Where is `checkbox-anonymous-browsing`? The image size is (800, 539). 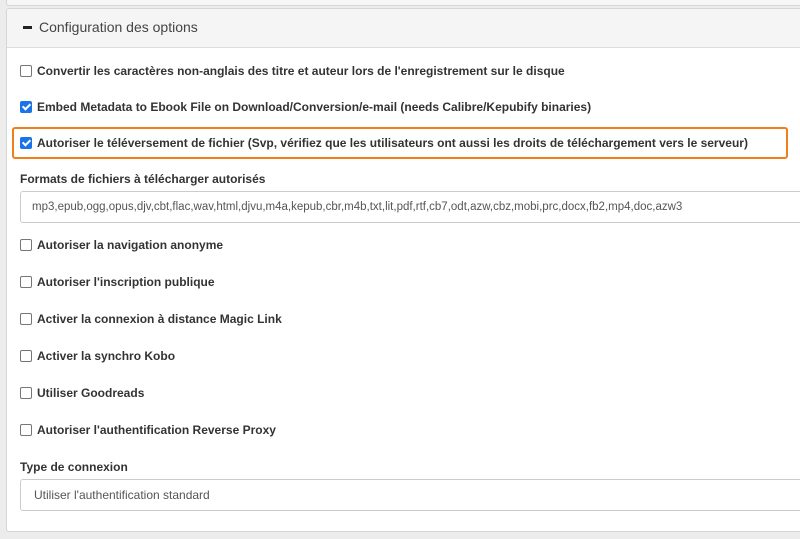 checkbox-anonymous-browsing is located at coordinates (26, 245).